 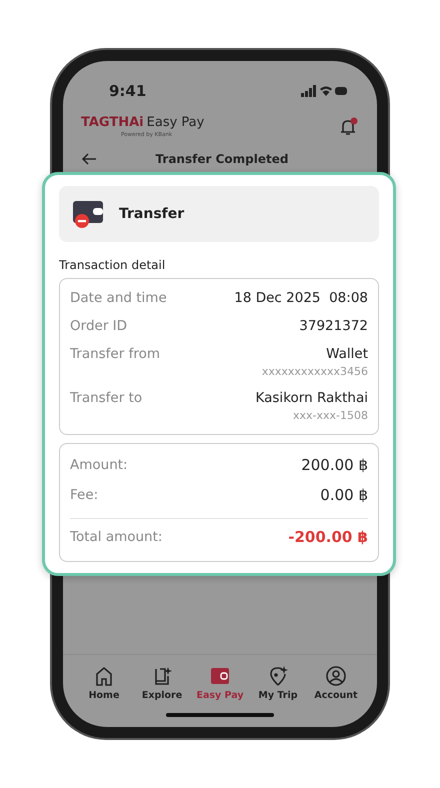 What do you see at coordinates (99, 326) in the screenshot?
I see `detail-label: Order ID` at bounding box center [99, 326].